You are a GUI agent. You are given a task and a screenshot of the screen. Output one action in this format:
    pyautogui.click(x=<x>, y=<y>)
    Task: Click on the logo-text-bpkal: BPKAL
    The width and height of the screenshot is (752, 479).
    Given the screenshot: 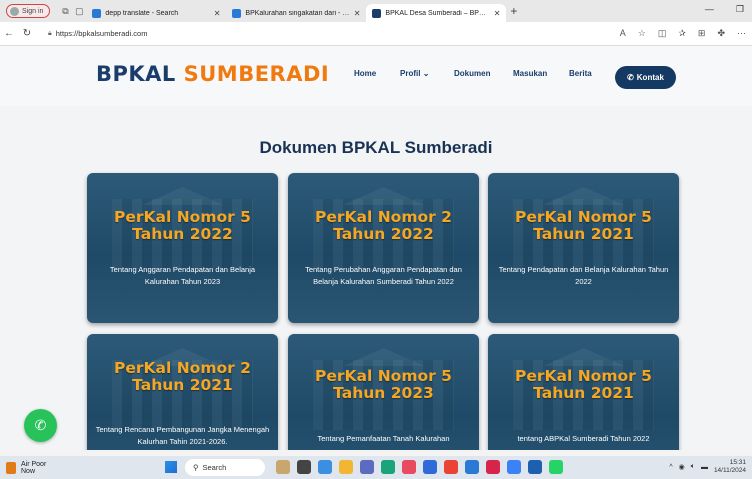 What is the action you would take?
    pyautogui.click(x=140, y=74)
    